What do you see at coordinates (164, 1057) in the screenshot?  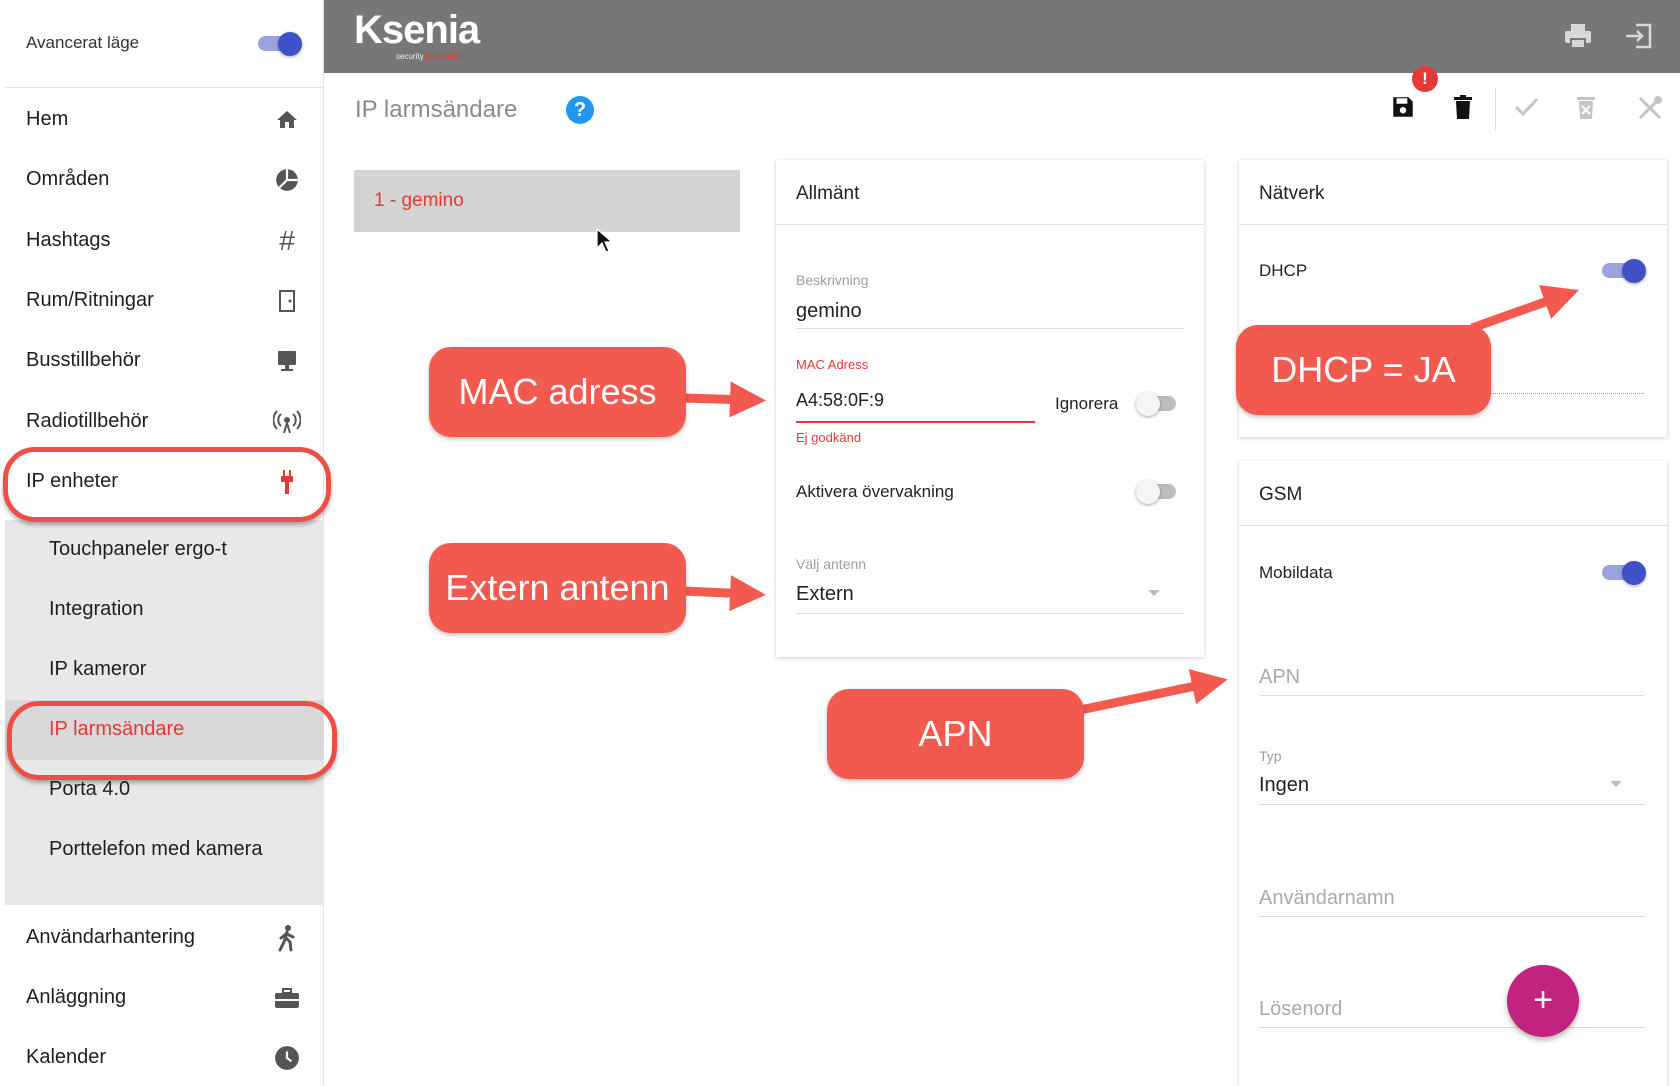 I see `sidebar-item-kalender: Kalender` at bounding box center [164, 1057].